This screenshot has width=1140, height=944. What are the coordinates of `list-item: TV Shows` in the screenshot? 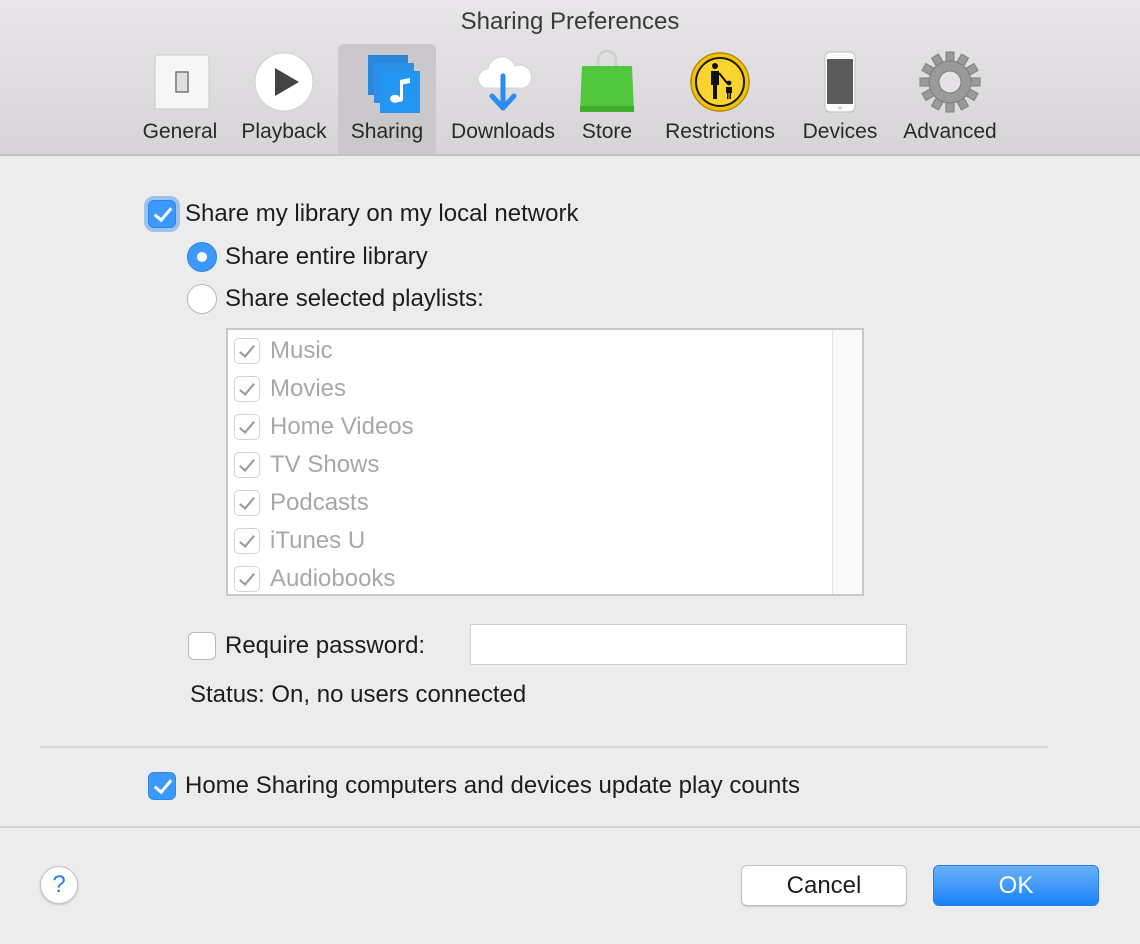 It's located at (306, 465).